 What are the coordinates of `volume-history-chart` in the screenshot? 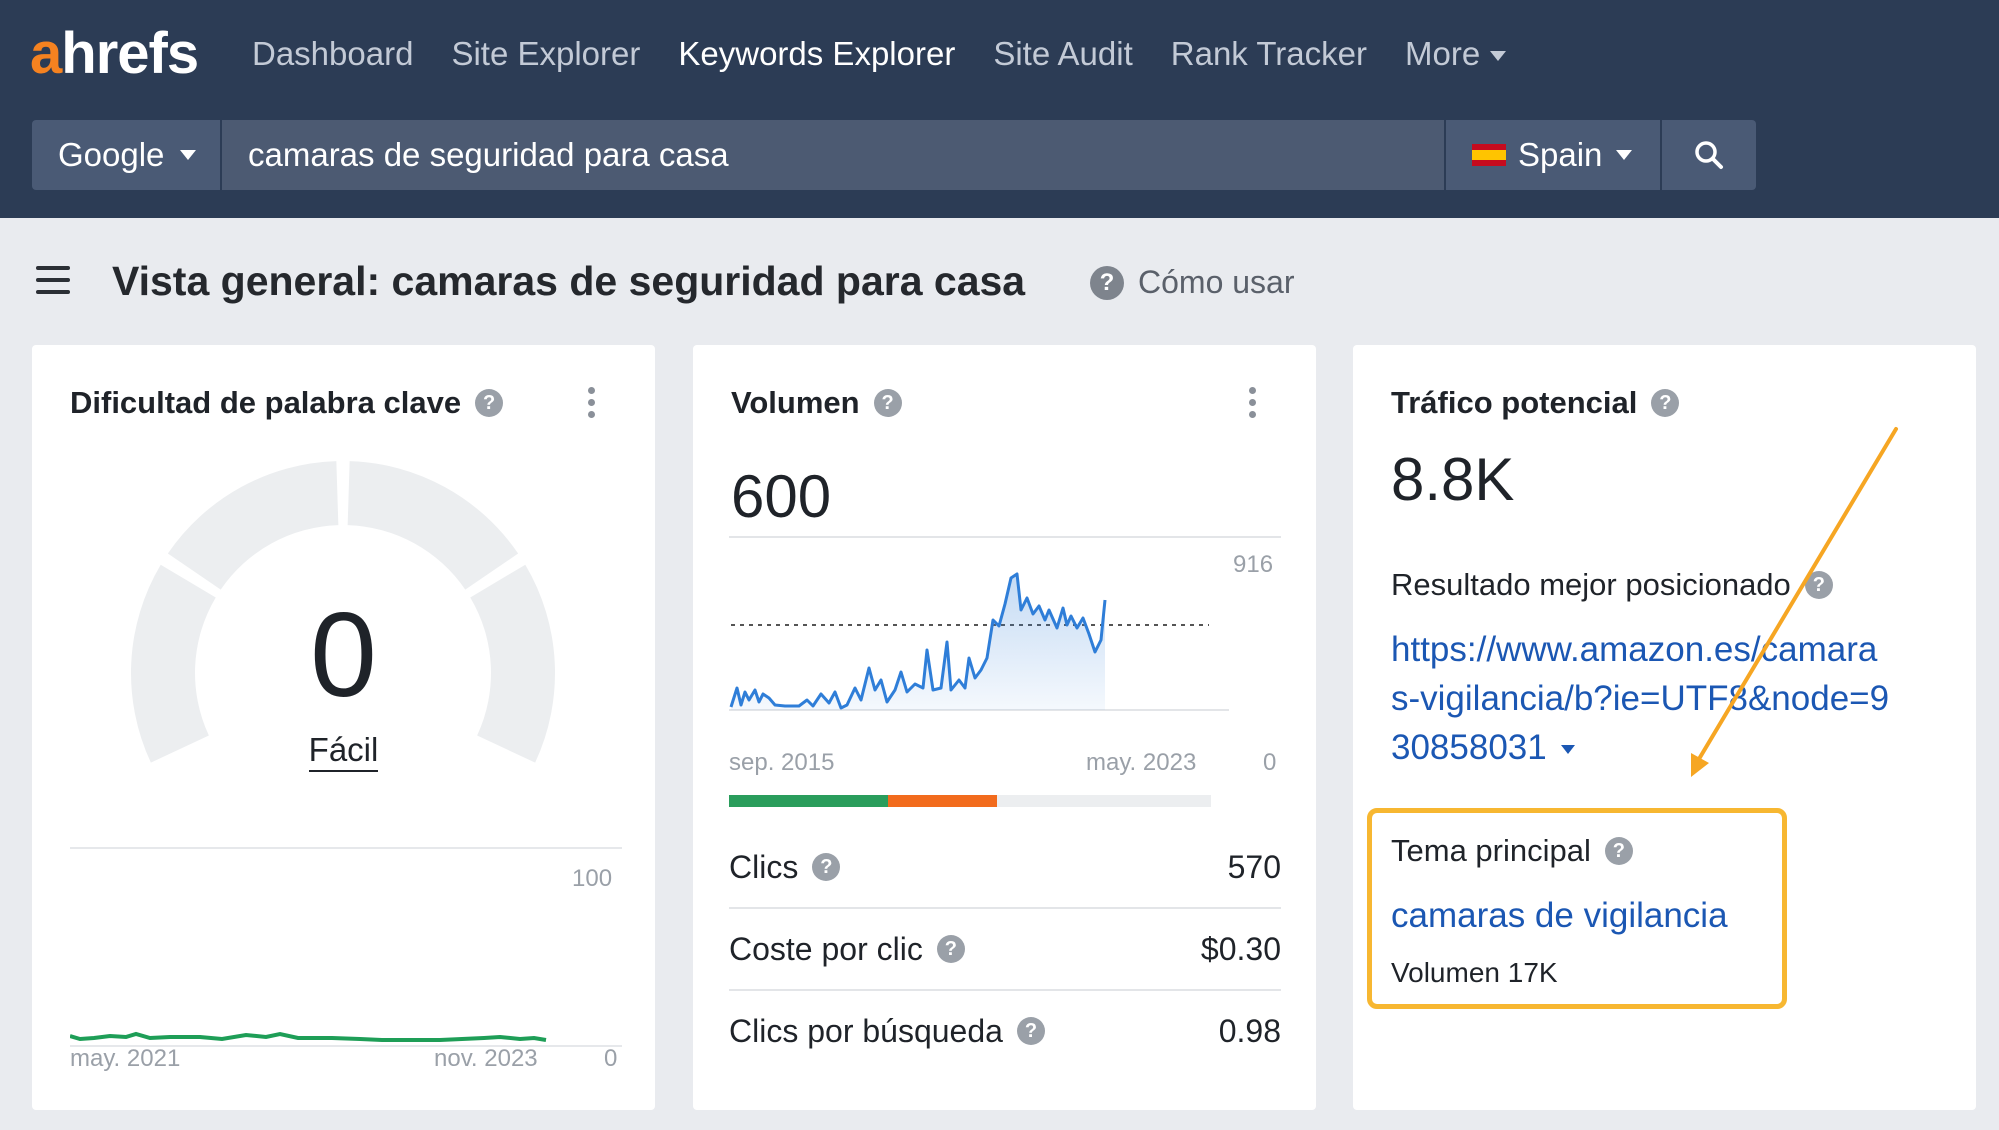 It's located at (979, 641).